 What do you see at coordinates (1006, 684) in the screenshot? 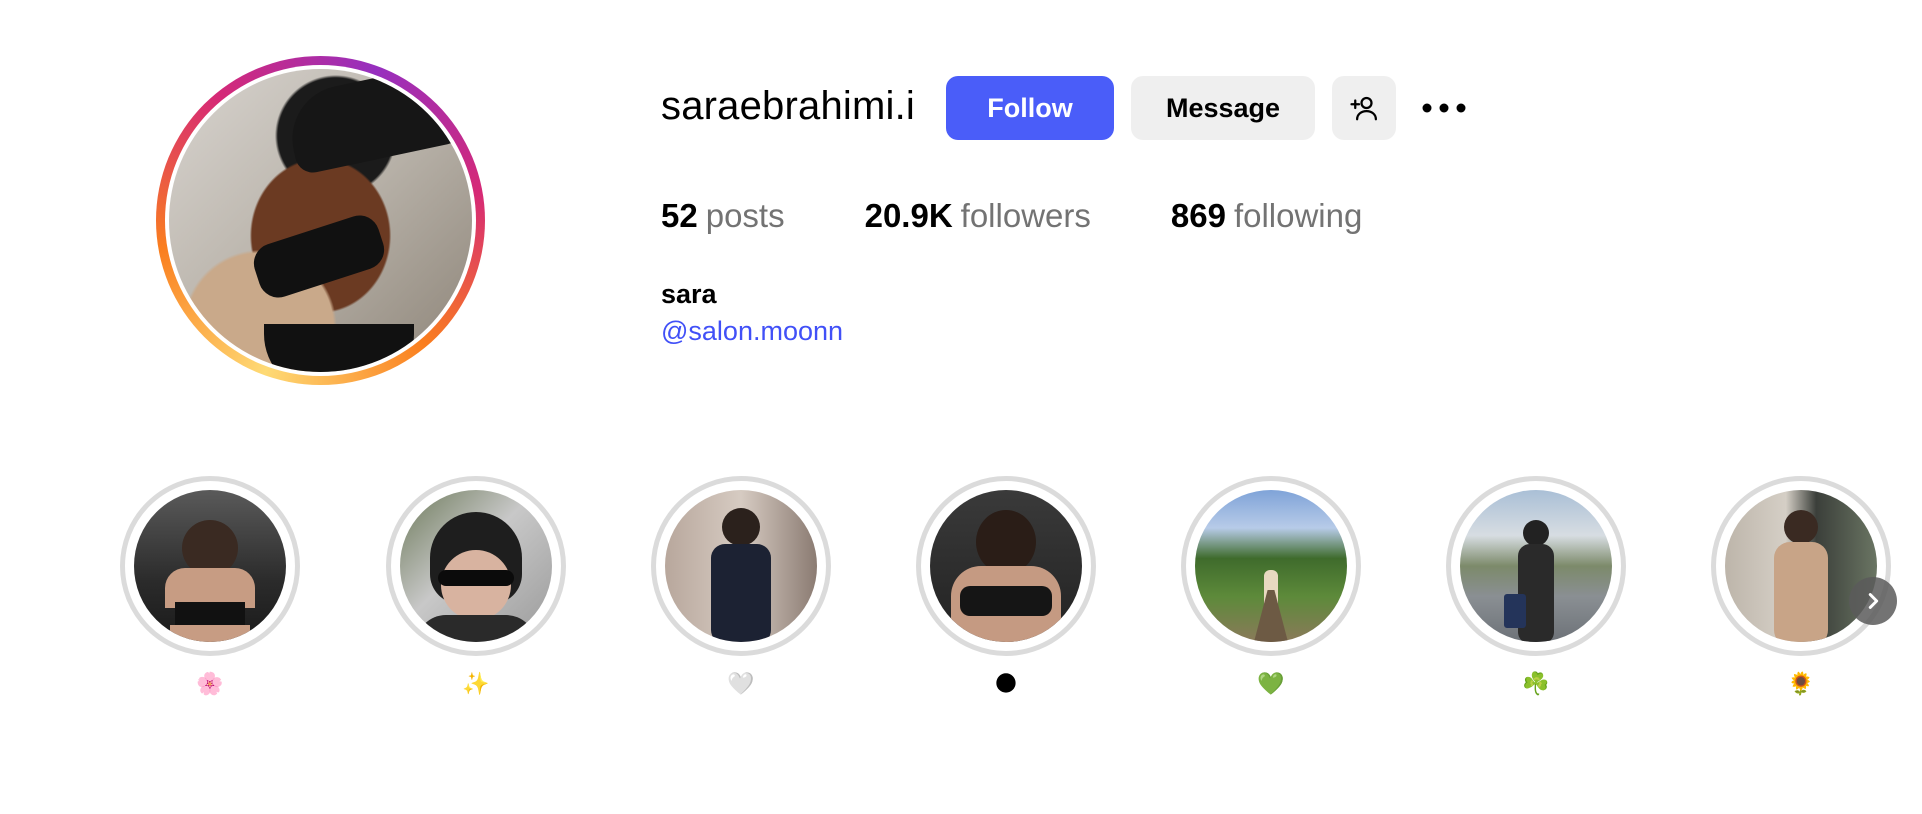
I see `highlight-label: 🌑` at bounding box center [1006, 684].